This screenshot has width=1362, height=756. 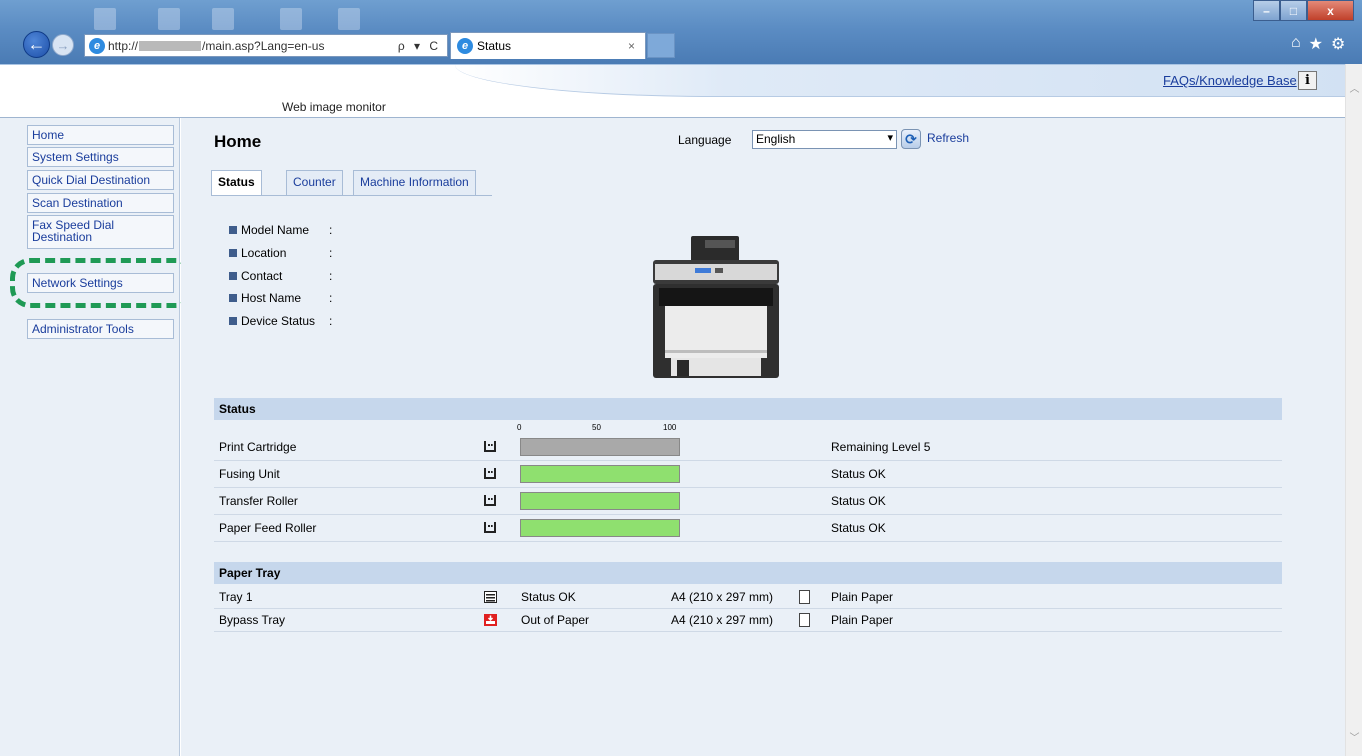 What do you see at coordinates (100, 203) in the screenshot?
I see `sidebar-item-scan-destination: Scan Destination` at bounding box center [100, 203].